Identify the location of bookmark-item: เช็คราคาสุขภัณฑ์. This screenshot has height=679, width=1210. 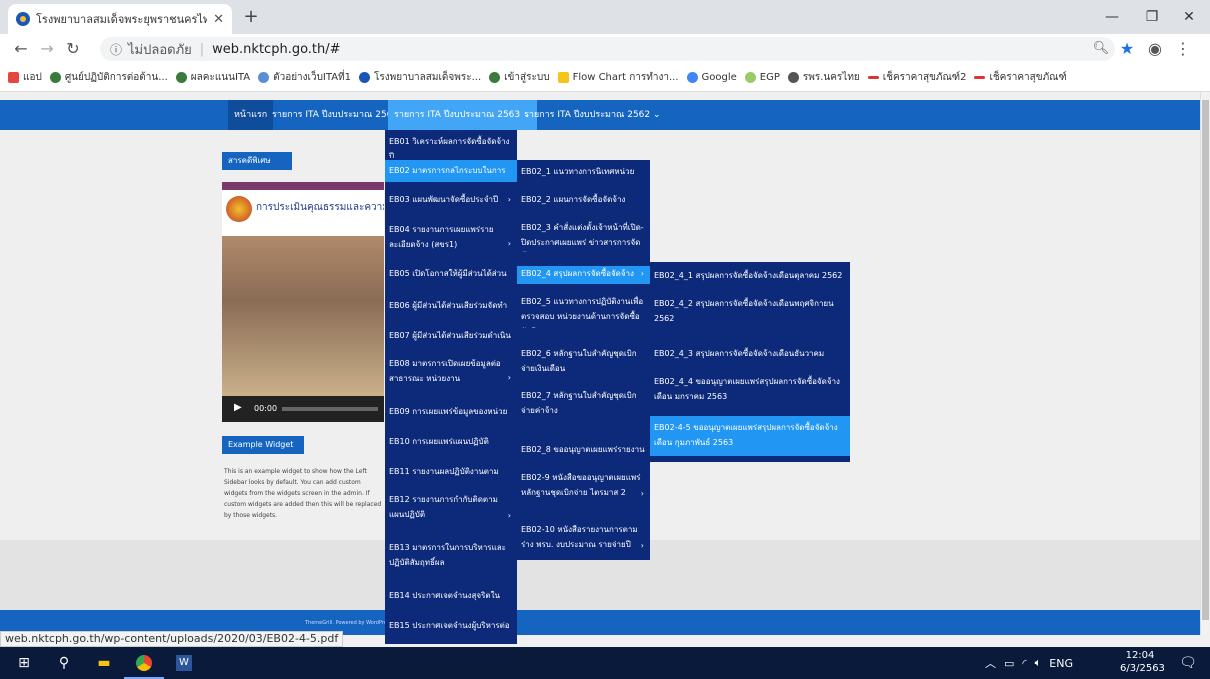
(1020, 77).